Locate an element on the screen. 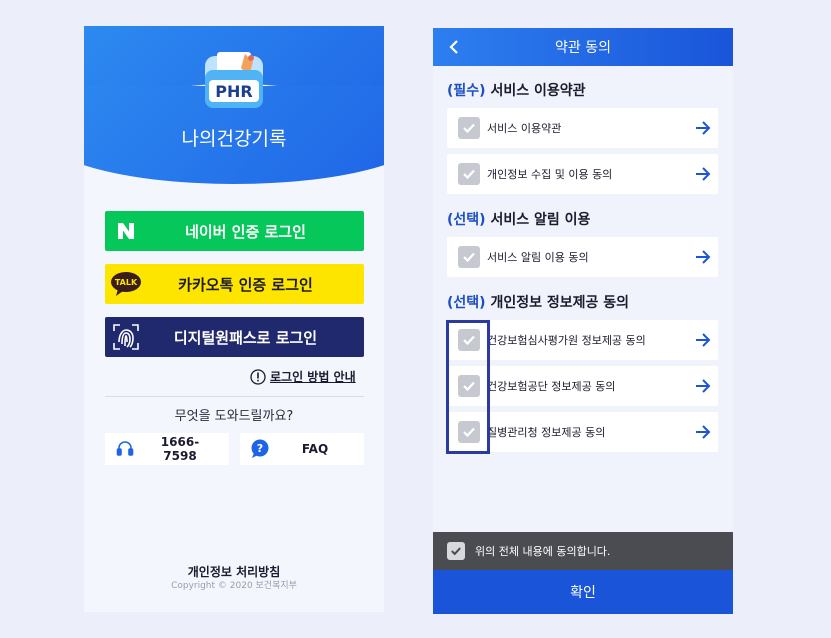 The height and width of the screenshot is (638, 831). section-title-required: (필수) 서비스 이용약관 is located at coordinates (516, 90).